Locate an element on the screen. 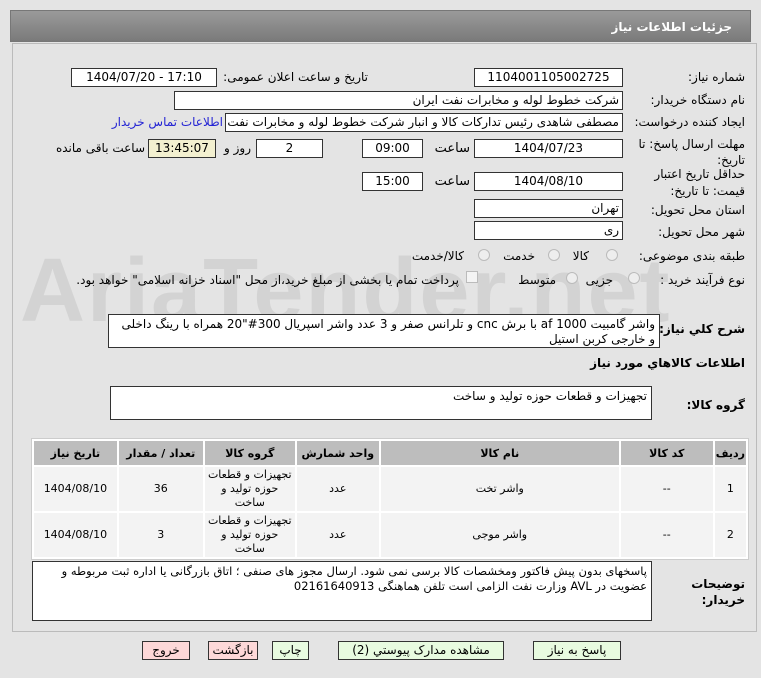 The image size is (761, 678). radio-category-goods is located at coordinates (612, 255).